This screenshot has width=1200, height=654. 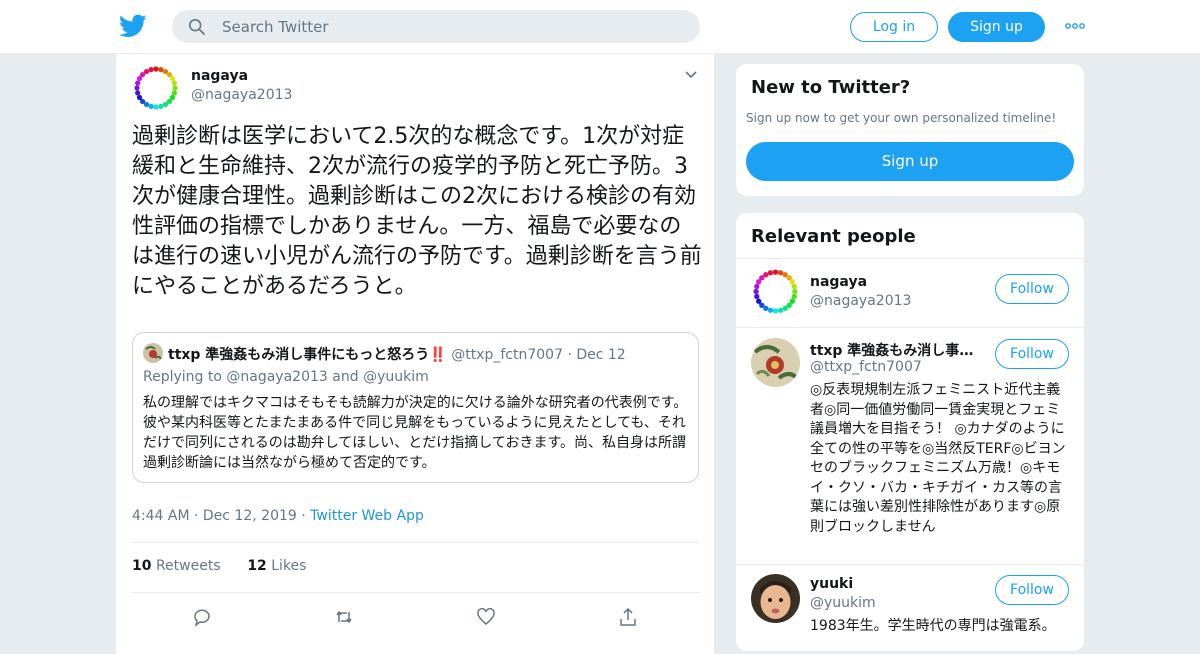 I want to click on quoted-date: Dec 12, so click(x=601, y=355).